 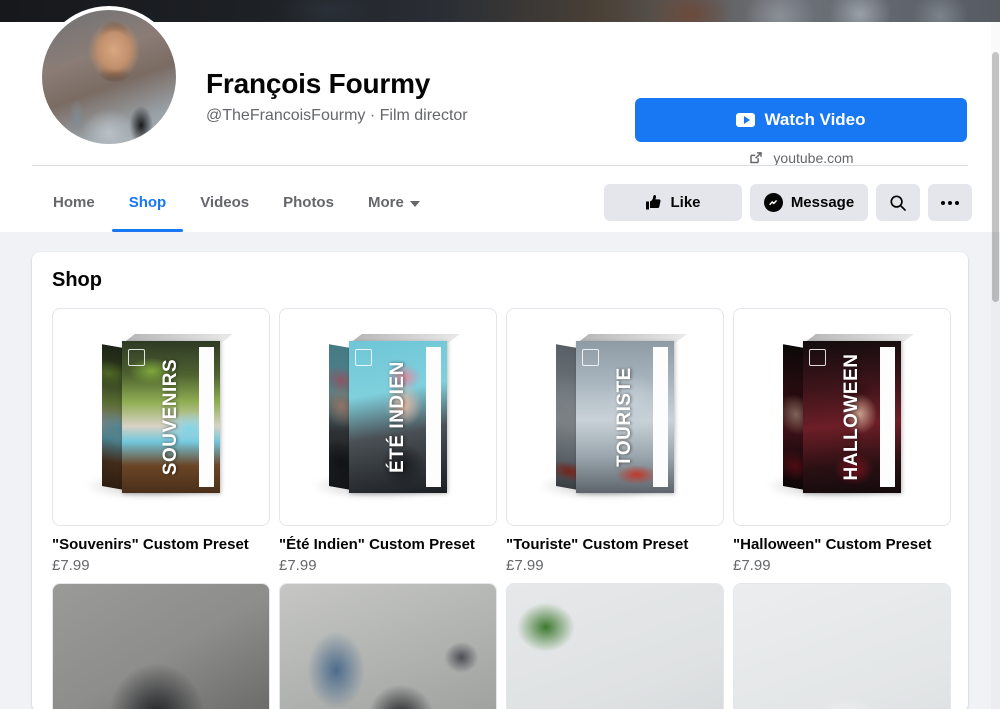 What do you see at coordinates (995, 365) in the screenshot?
I see `scrollbar` at bounding box center [995, 365].